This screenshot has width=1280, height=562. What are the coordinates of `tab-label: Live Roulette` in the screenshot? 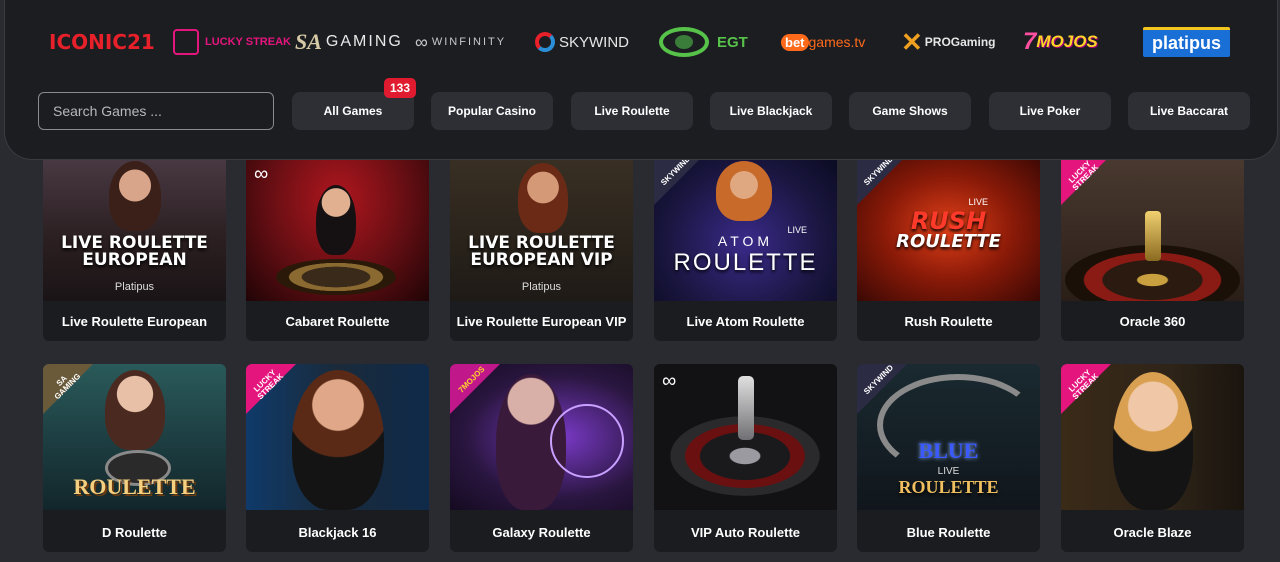 It's located at (632, 111).